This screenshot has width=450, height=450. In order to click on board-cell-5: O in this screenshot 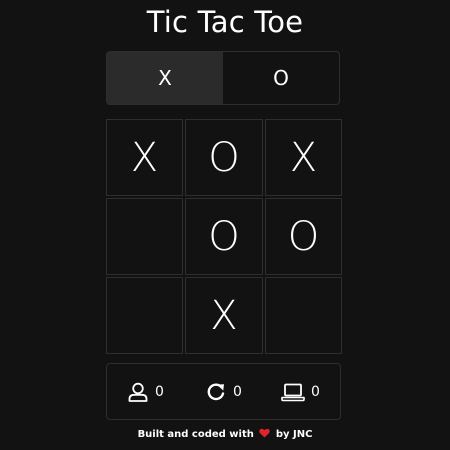, I will do `click(224, 236)`.